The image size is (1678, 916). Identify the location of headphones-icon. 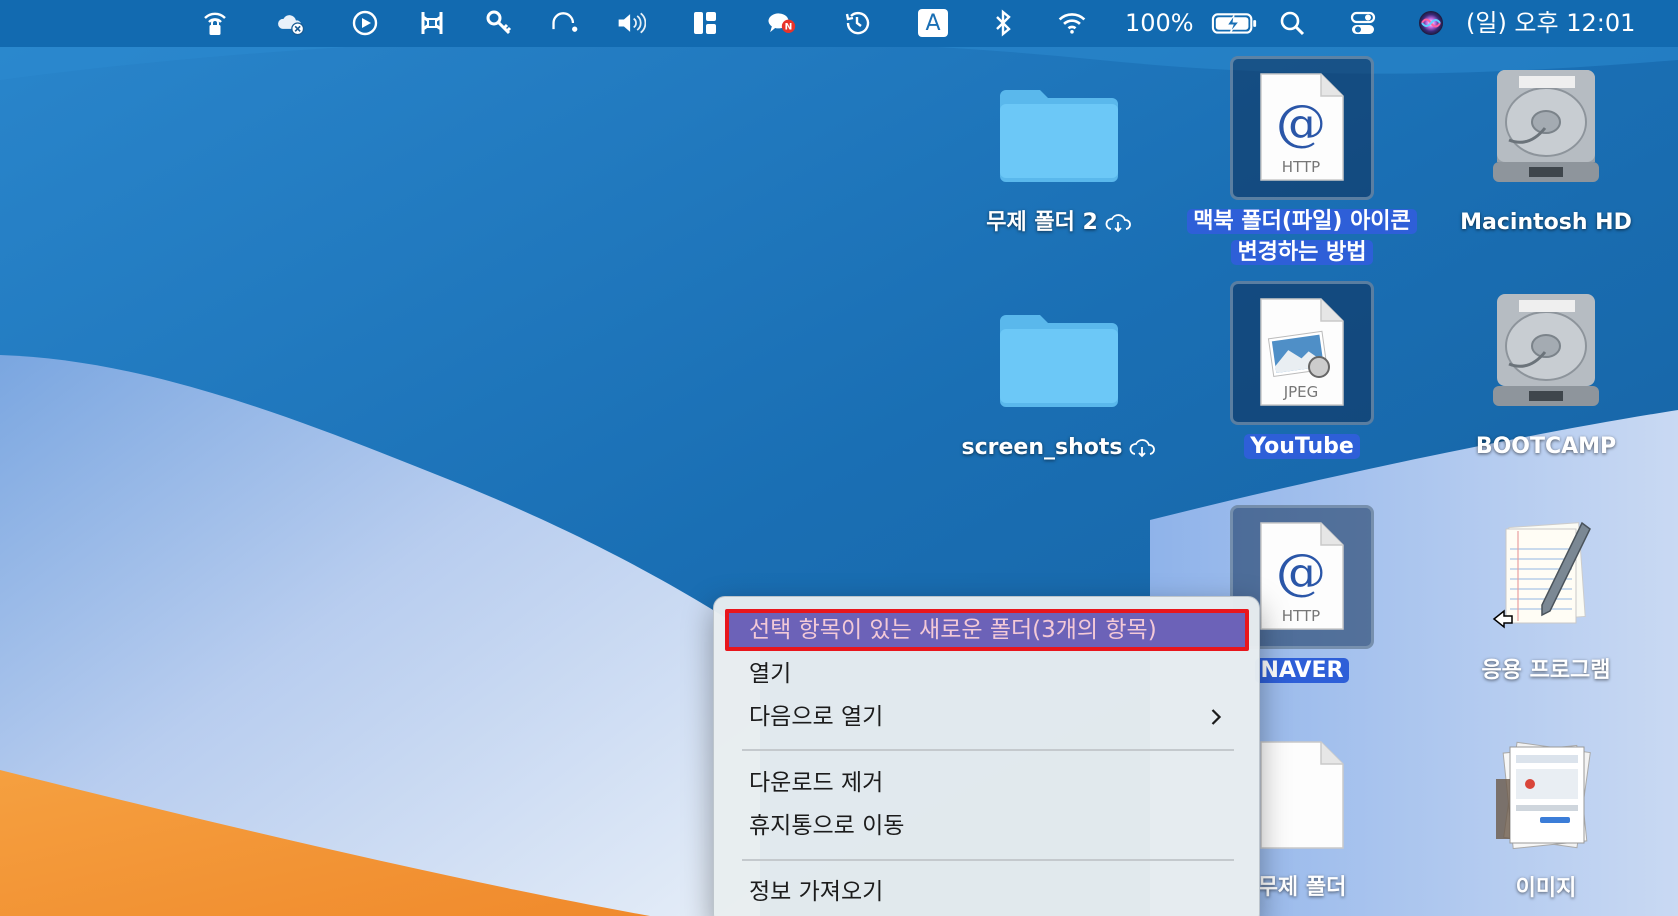
(565, 23).